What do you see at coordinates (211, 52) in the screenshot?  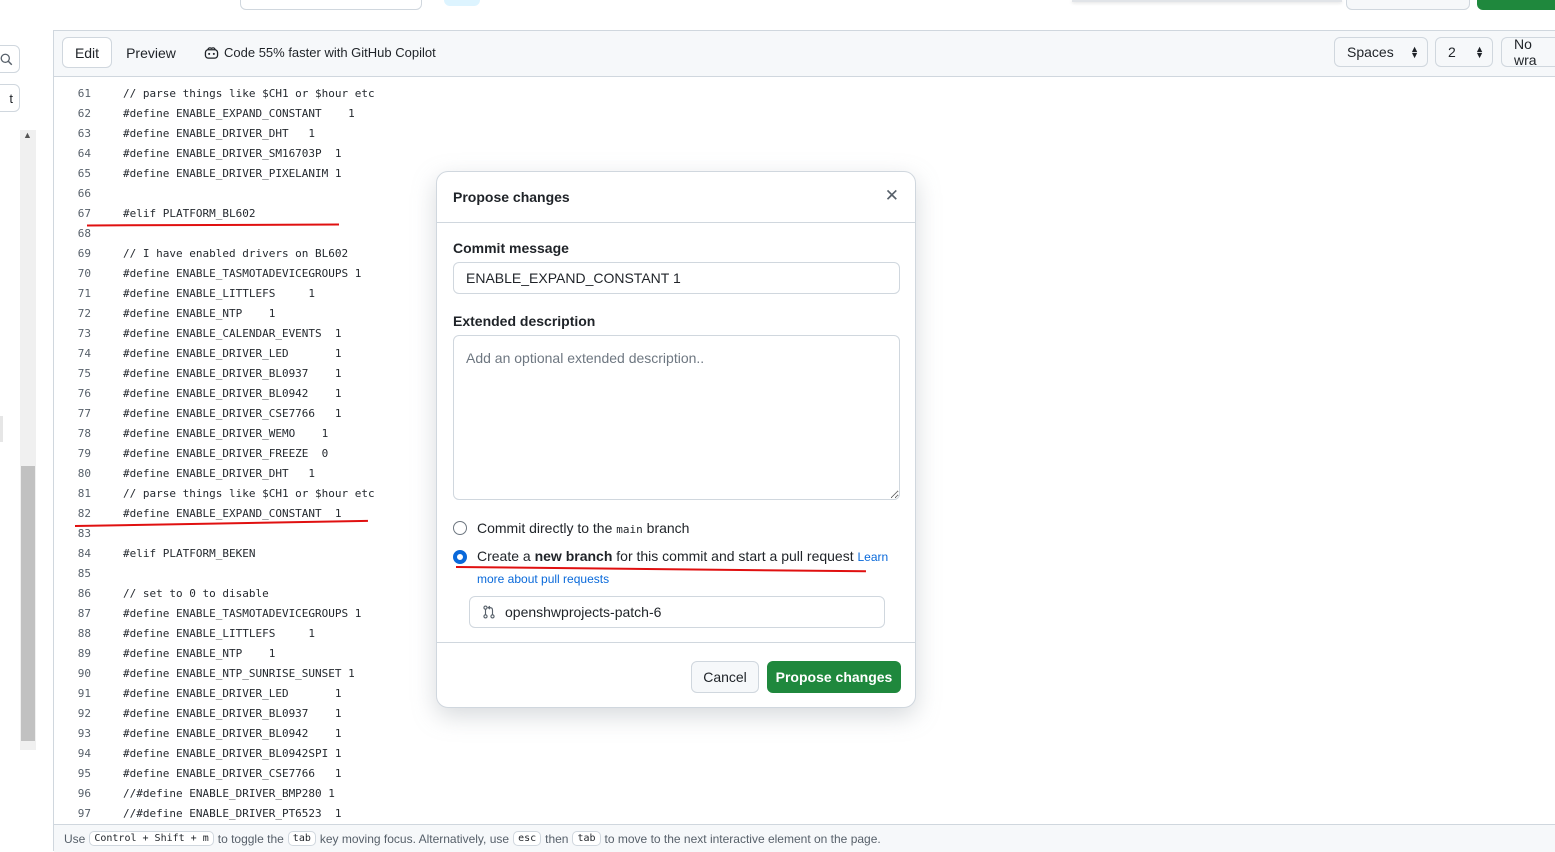 I see `copilot-icon` at bounding box center [211, 52].